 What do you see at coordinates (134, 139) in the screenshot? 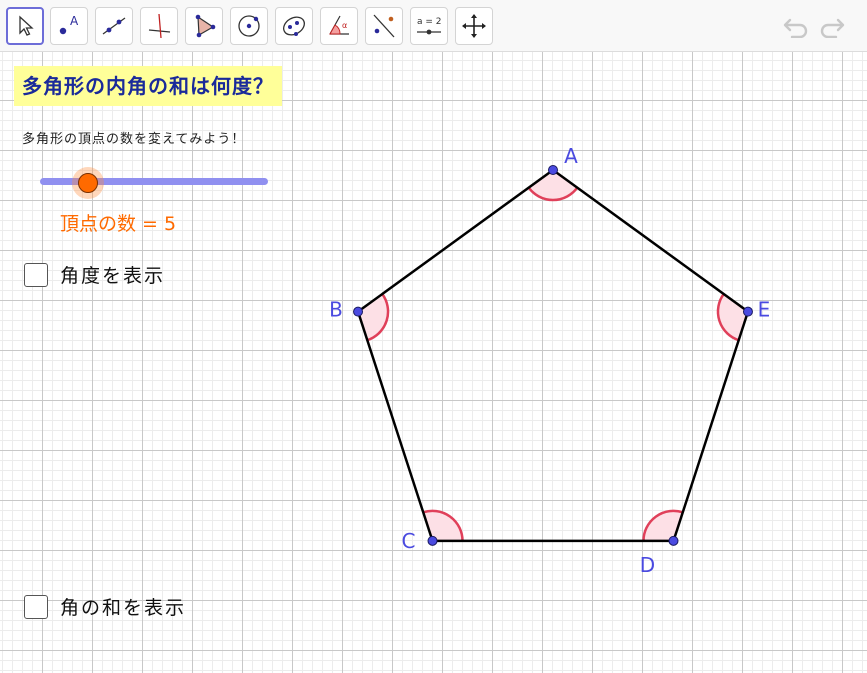
I see `instruction-text: 多角形の頂点の数を変えてみよう！` at bounding box center [134, 139].